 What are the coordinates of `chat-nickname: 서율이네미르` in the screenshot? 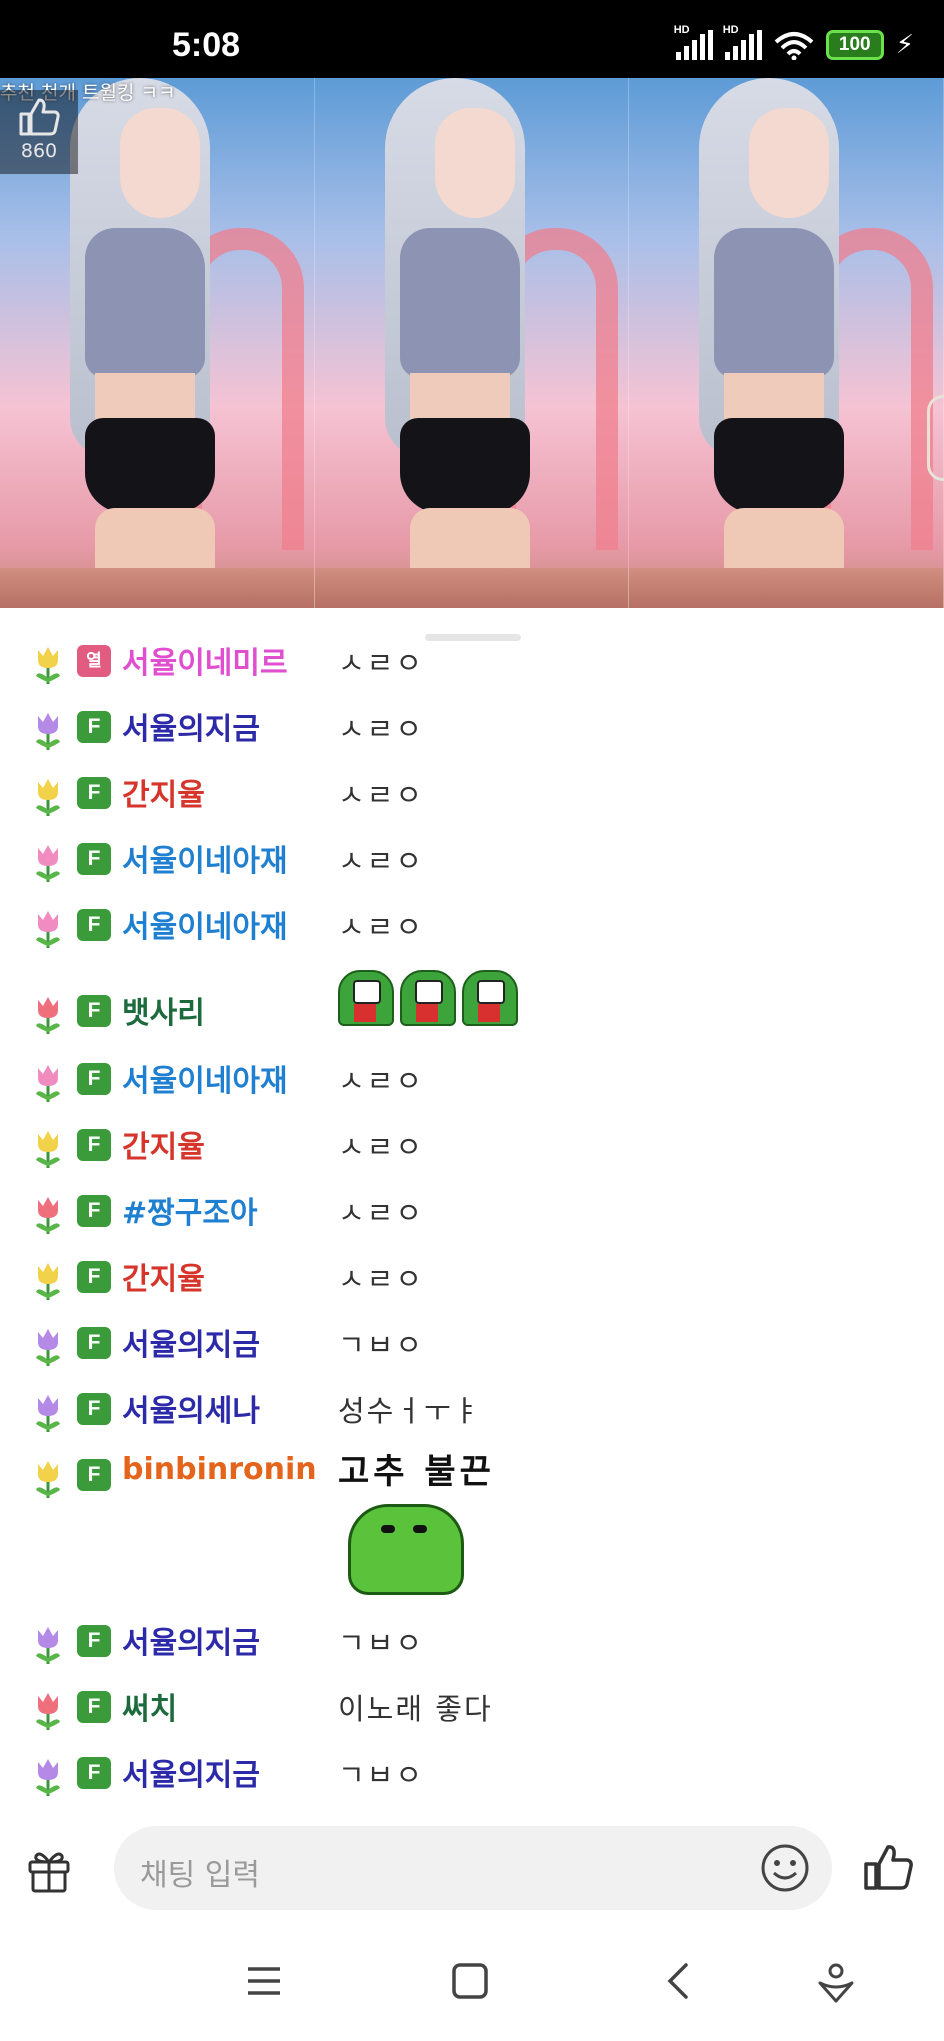 It's located at (205, 660).